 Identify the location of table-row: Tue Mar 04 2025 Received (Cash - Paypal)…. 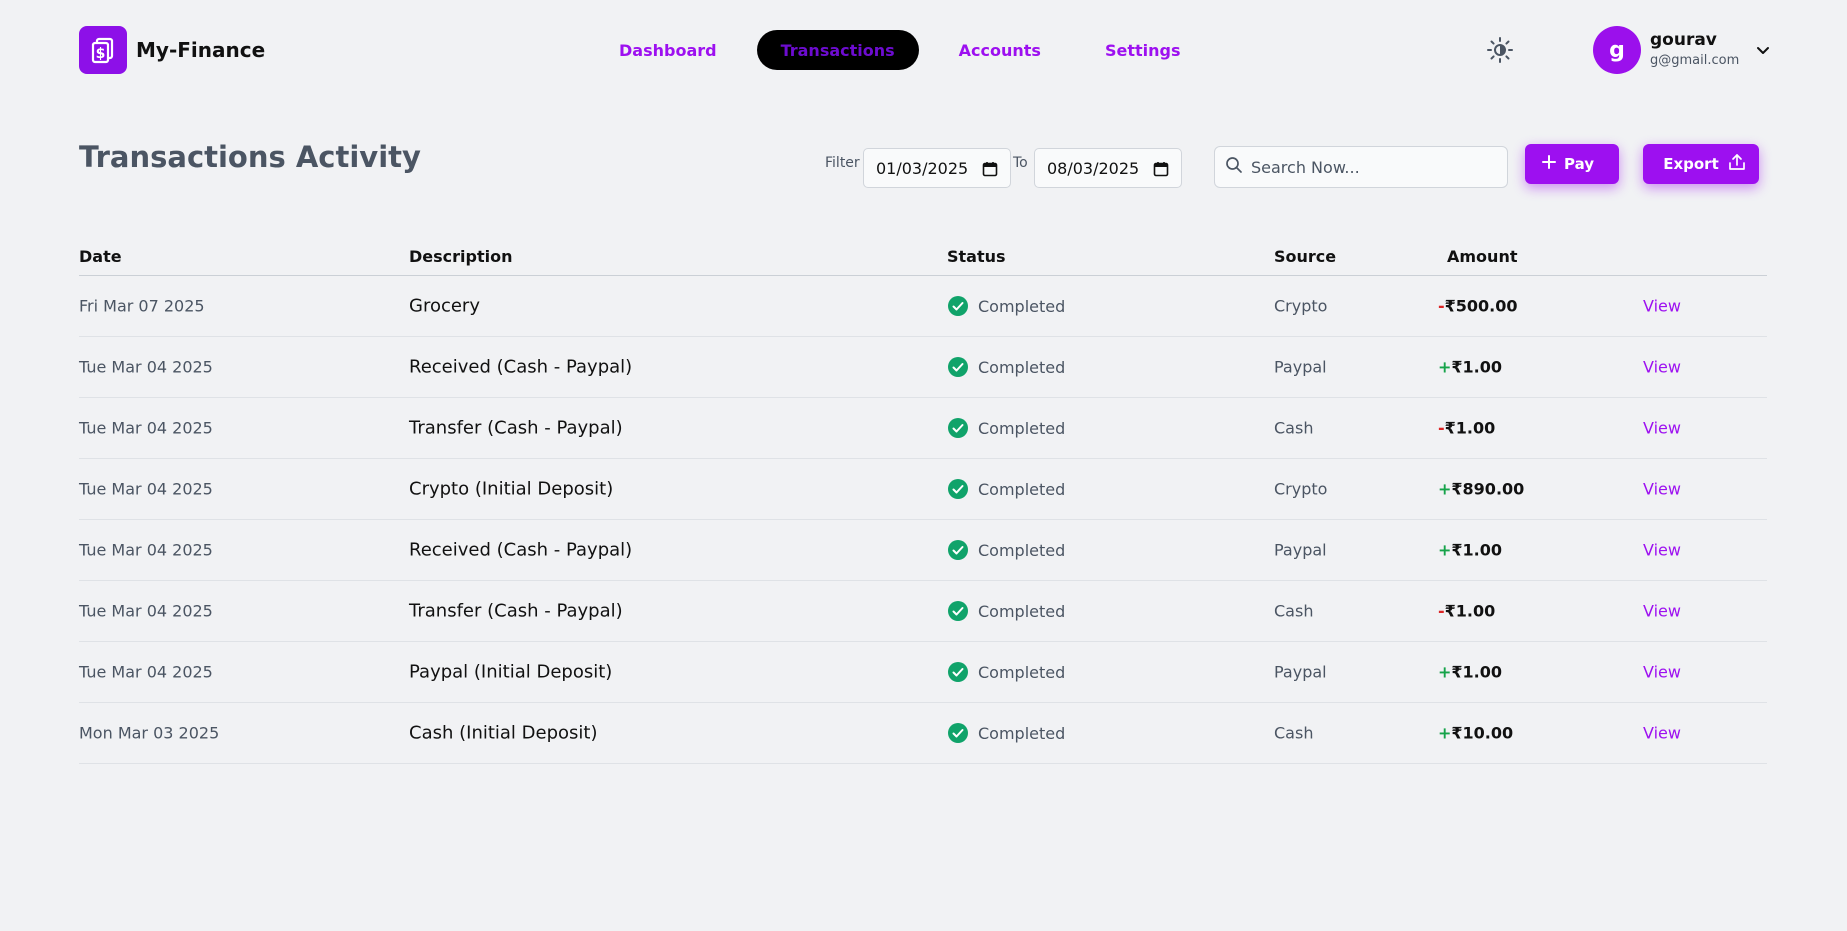
(923, 367).